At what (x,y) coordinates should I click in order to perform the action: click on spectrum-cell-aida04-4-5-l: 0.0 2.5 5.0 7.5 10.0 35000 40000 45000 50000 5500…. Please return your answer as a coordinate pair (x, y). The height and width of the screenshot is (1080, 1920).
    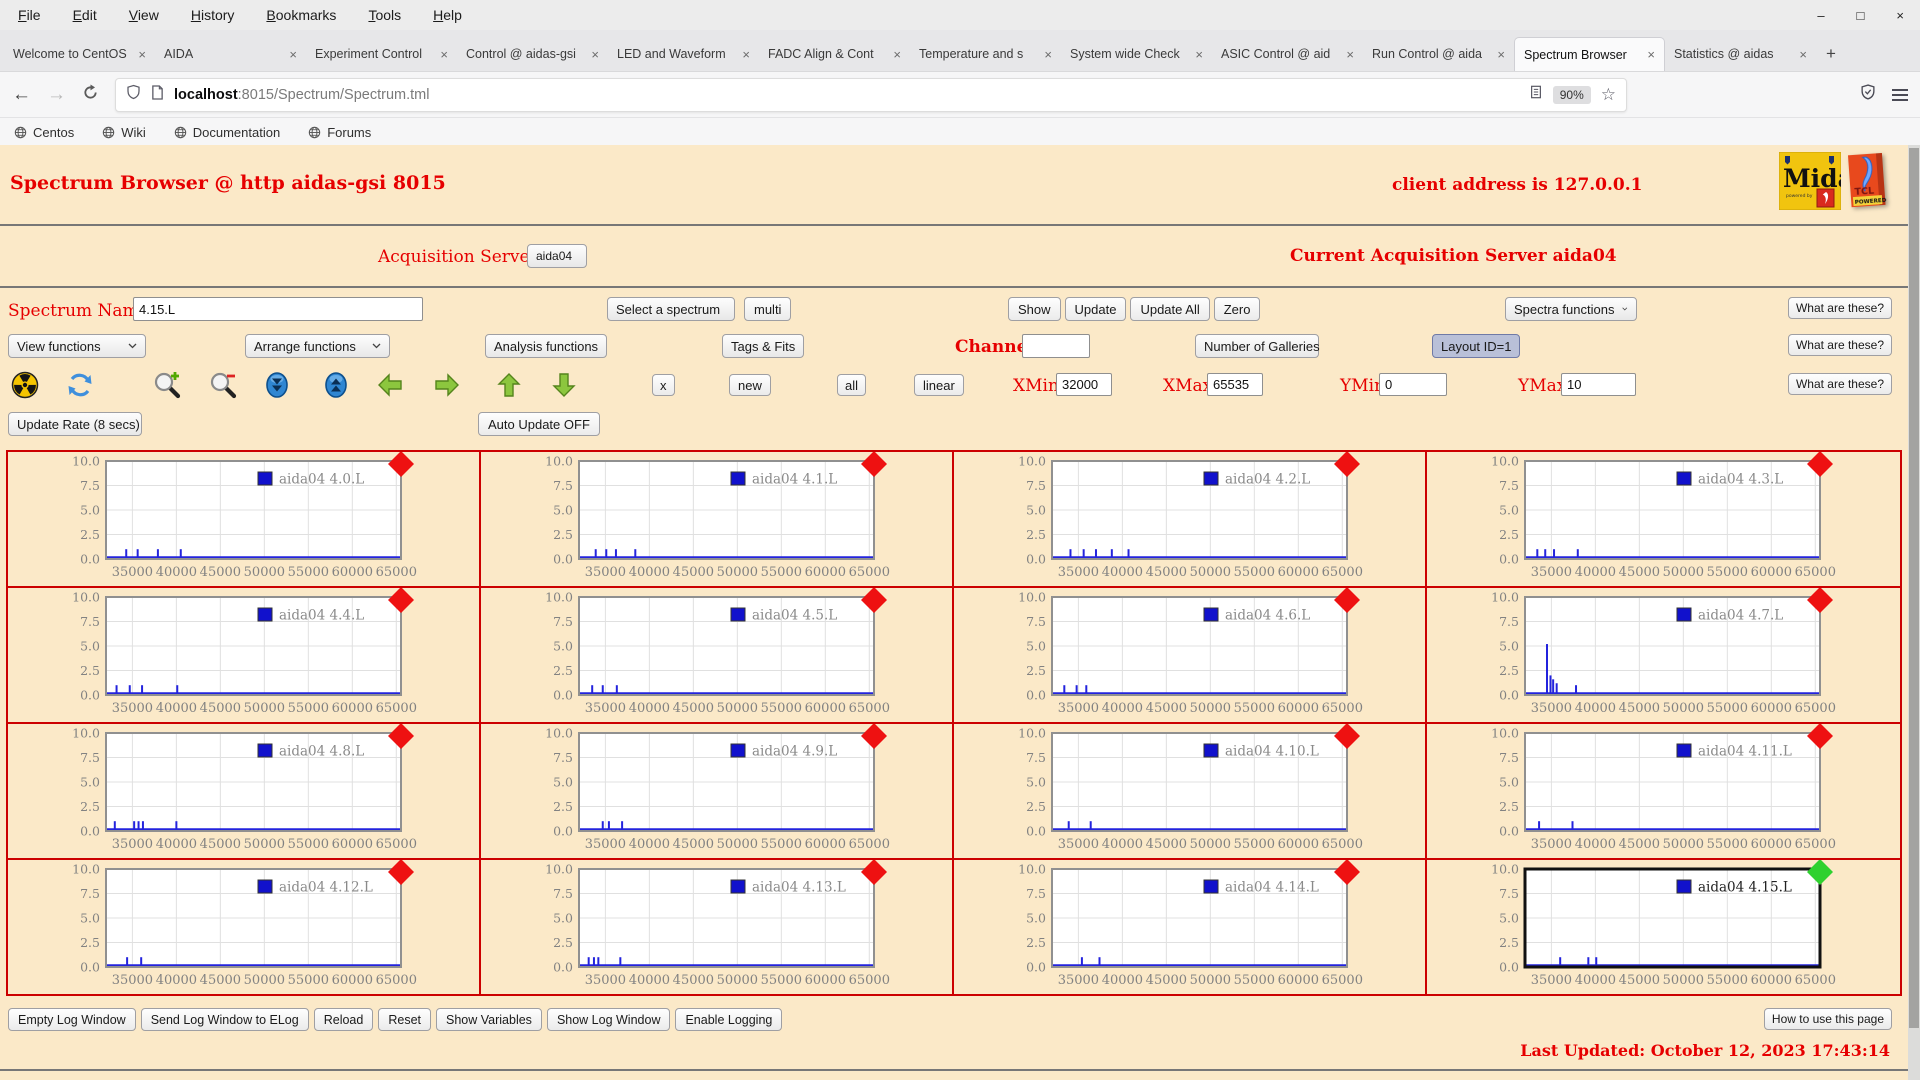
    Looking at the image, I should click on (717, 655).